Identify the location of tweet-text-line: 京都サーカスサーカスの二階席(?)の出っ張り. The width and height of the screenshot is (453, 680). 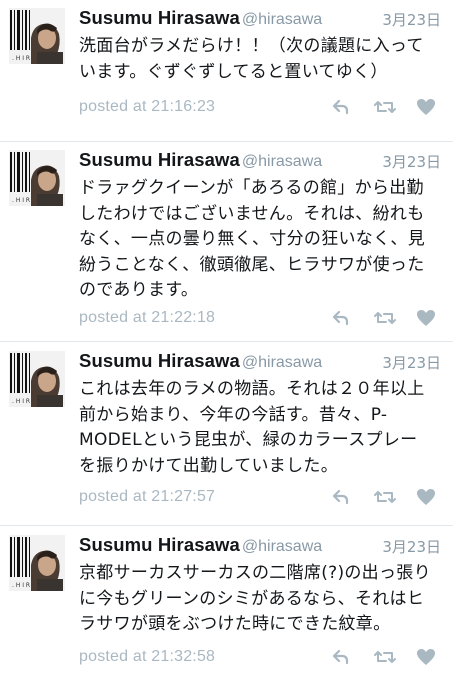
(255, 573).